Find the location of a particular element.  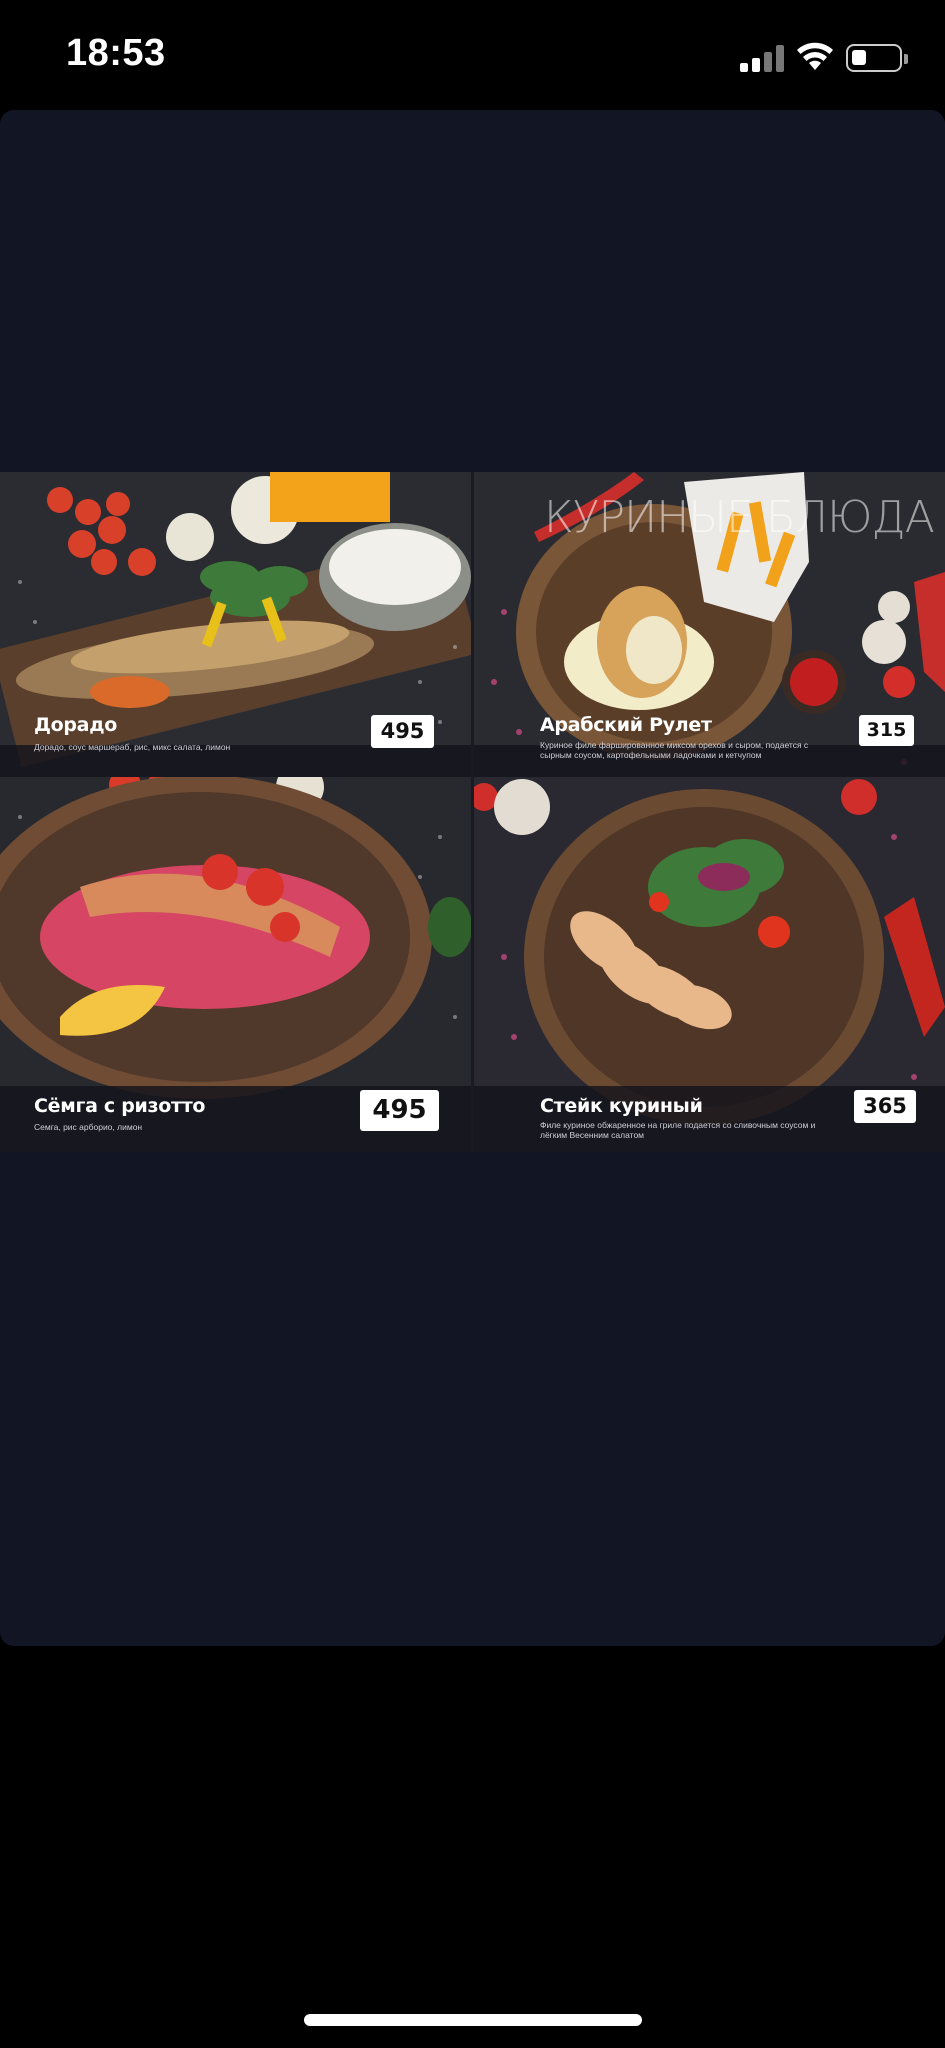

dish-name: Арабский Рулет is located at coordinates (626, 725).